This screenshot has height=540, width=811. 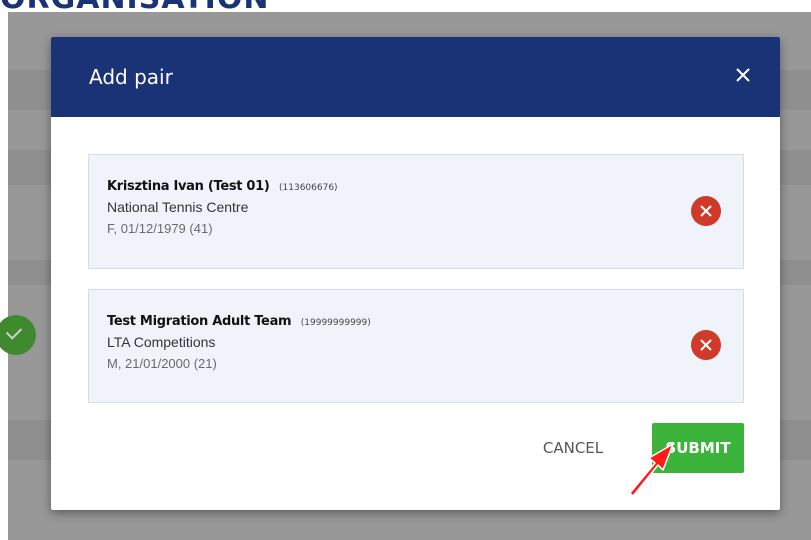 I want to click on pointer-arrow-icon, so click(x=651, y=470).